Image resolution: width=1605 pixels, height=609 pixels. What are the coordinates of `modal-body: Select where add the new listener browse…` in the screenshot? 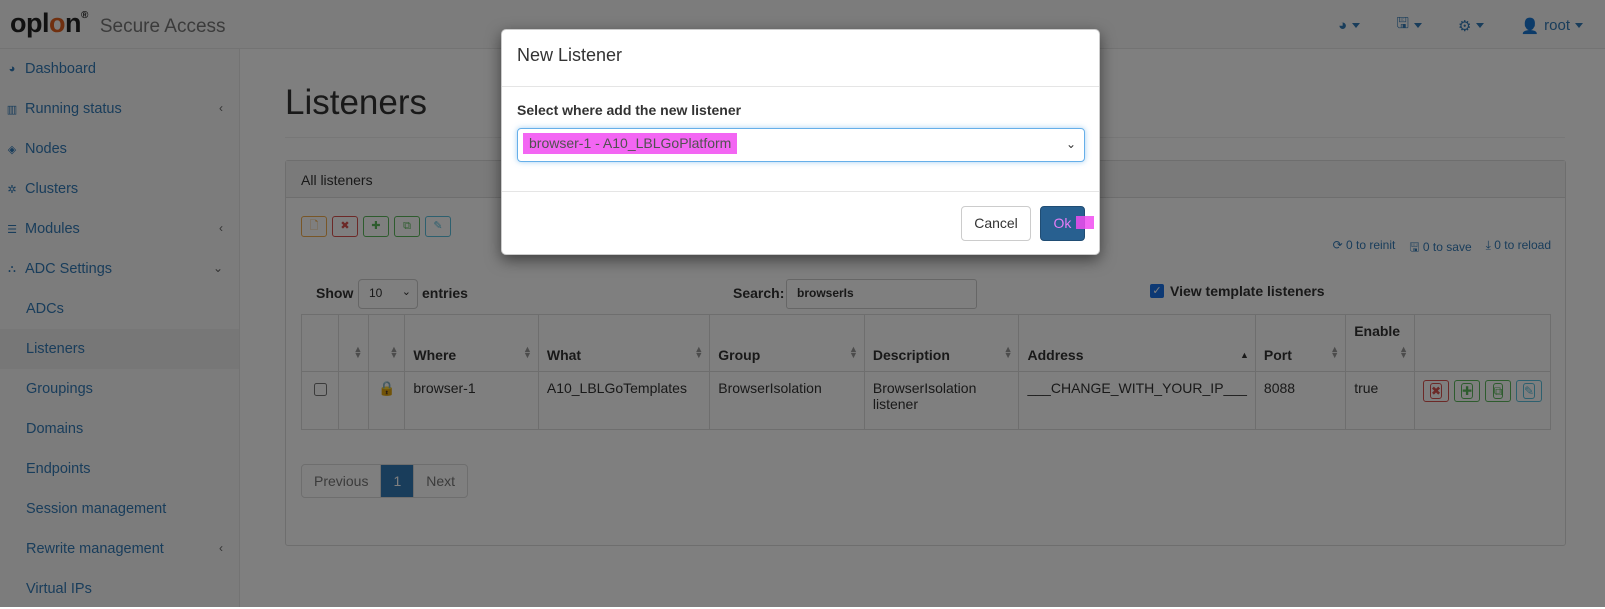 It's located at (800, 139).